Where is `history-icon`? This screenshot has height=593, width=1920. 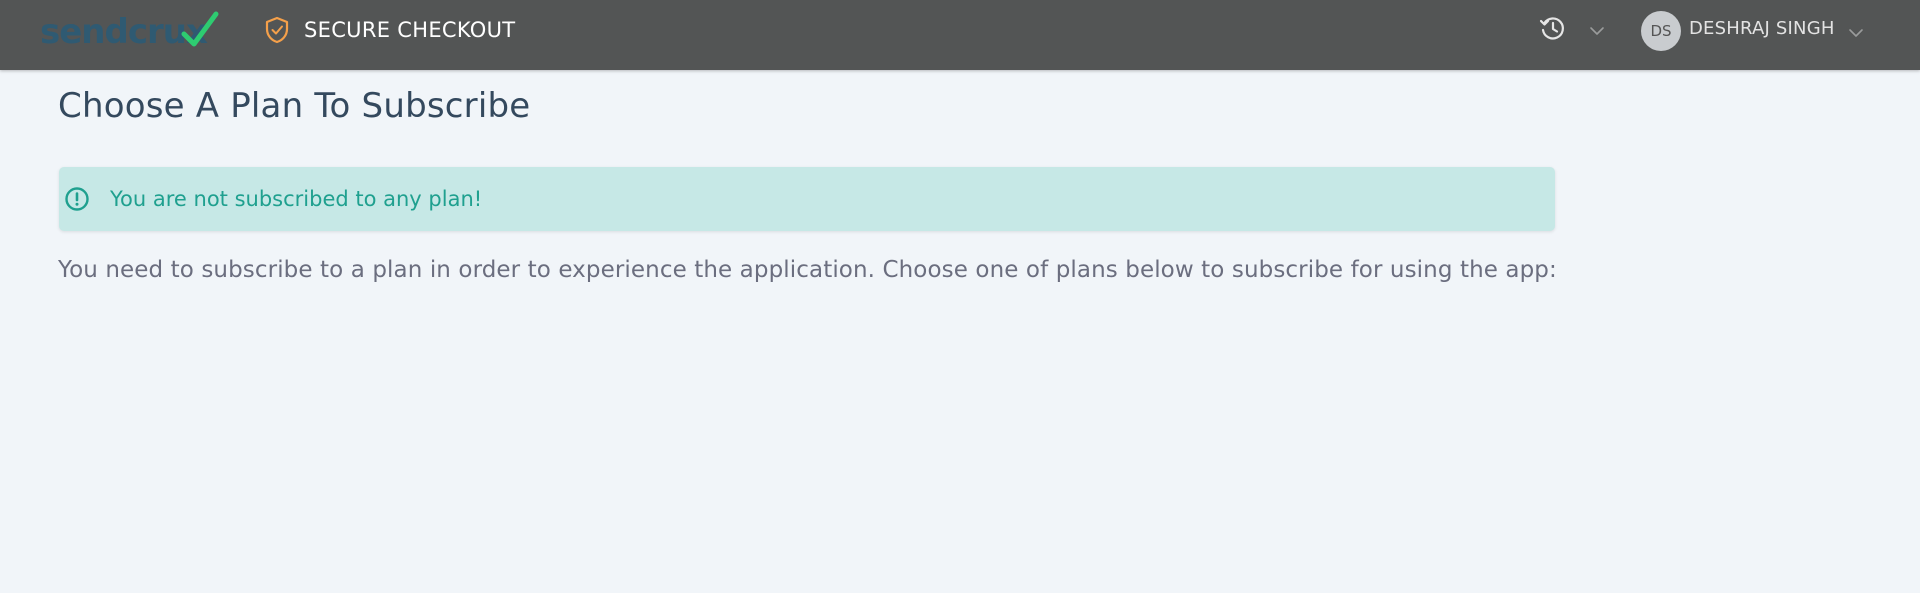
history-icon is located at coordinates (1552, 28).